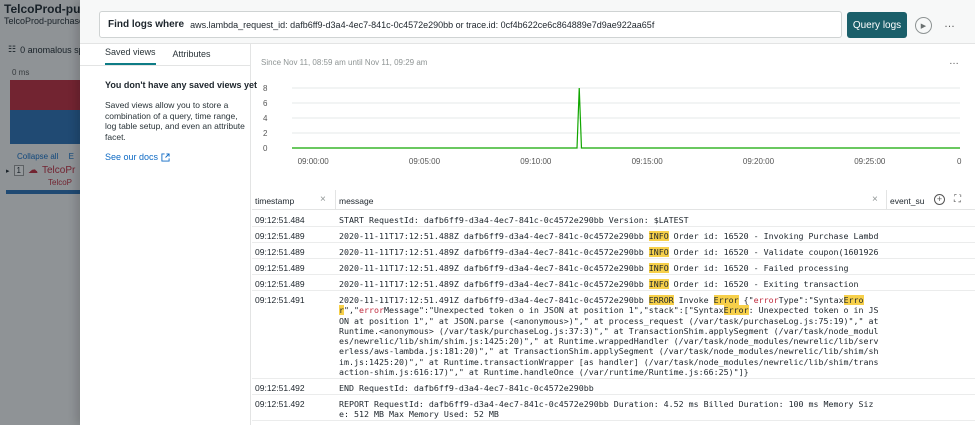  What do you see at coordinates (130, 56) in the screenshot?
I see `tab-saved-views: Saved views` at bounding box center [130, 56].